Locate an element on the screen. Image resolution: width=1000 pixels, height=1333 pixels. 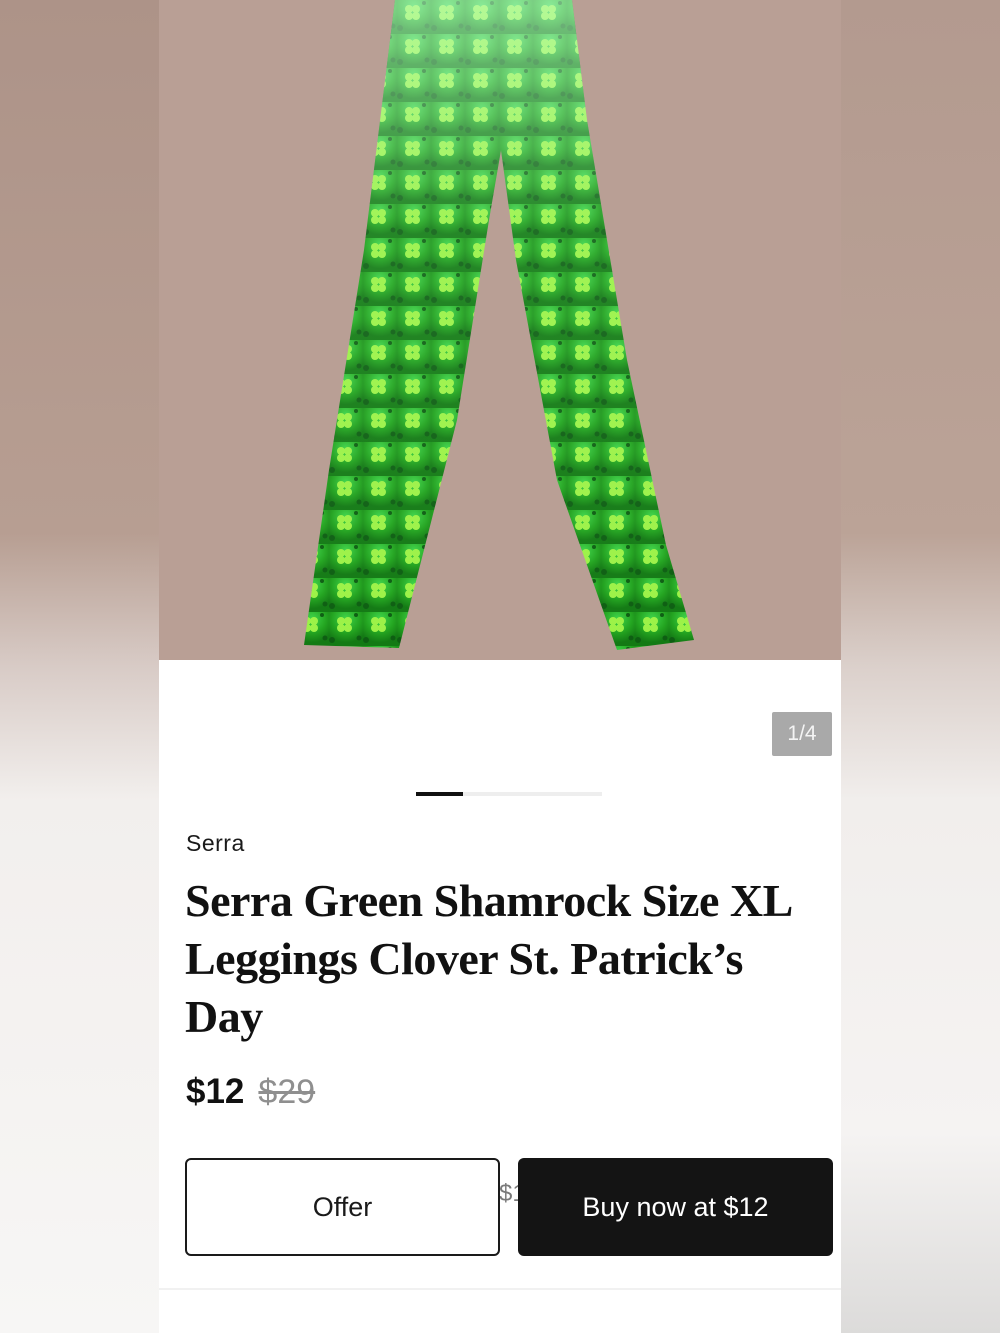
brand-name: Serra is located at coordinates (215, 843).